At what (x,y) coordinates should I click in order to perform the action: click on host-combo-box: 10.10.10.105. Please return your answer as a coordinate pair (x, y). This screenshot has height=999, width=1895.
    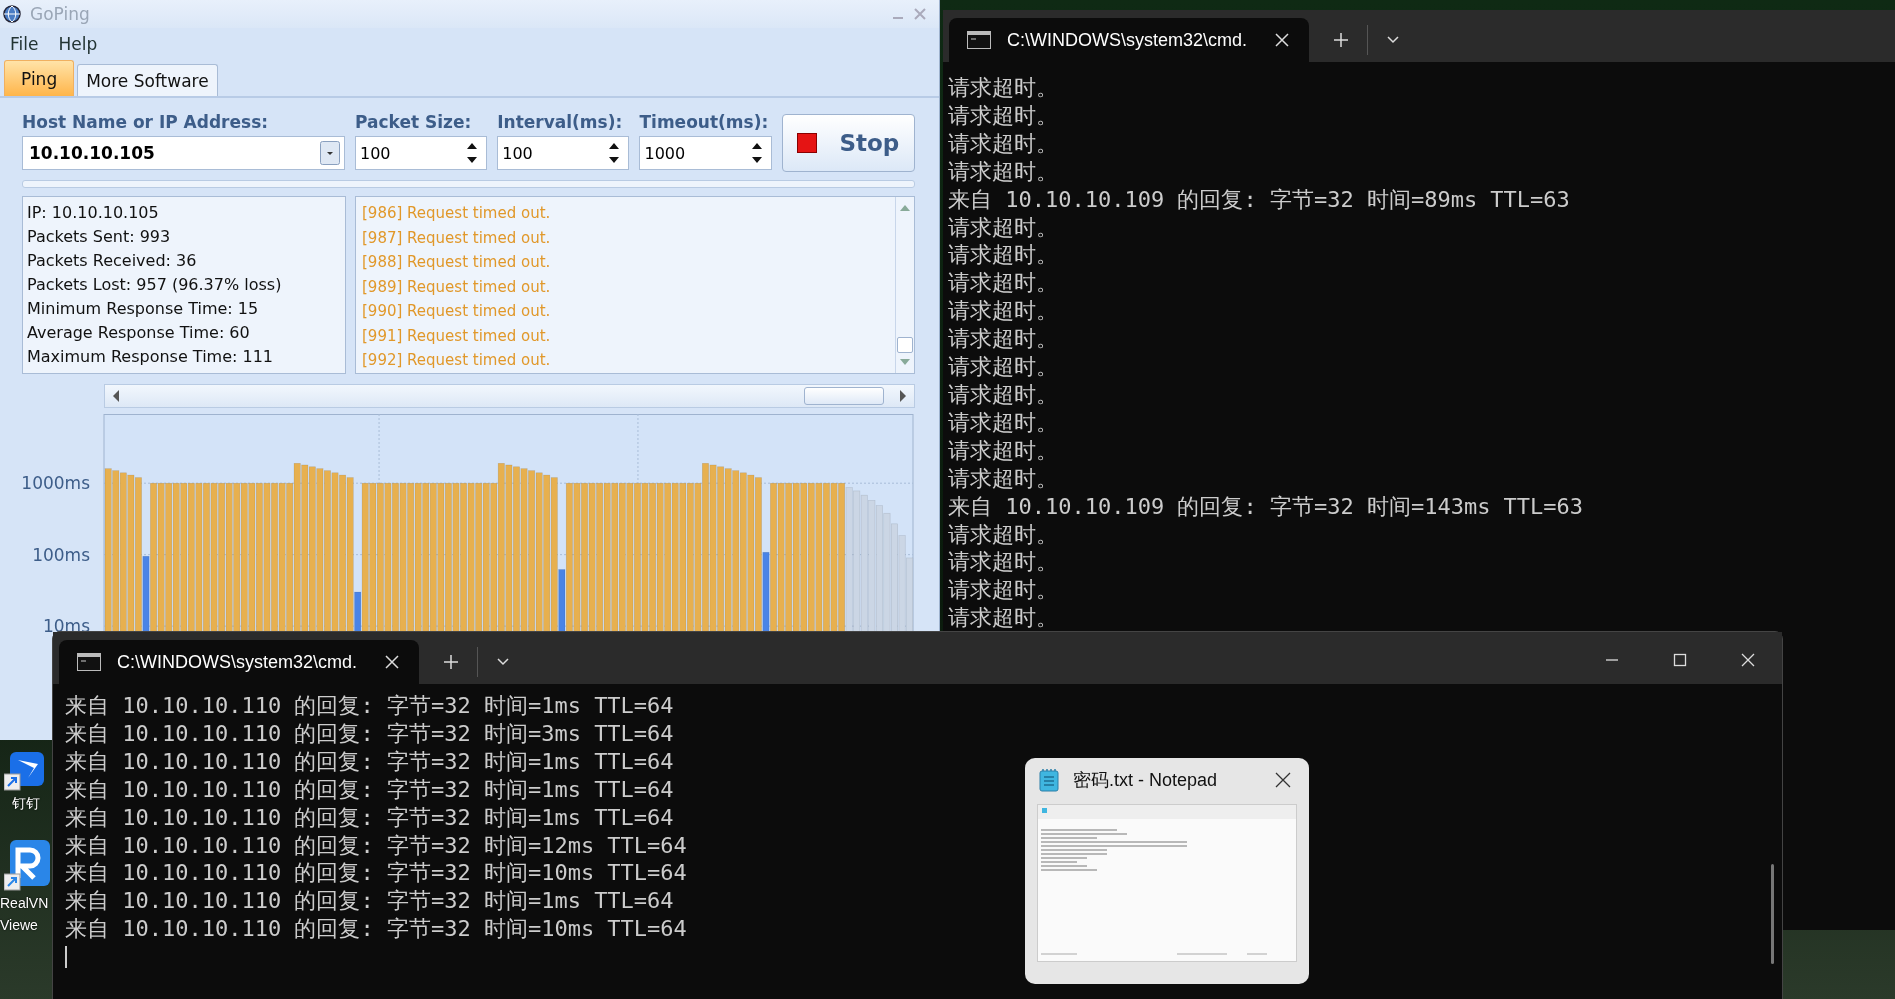
    Looking at the image, I should click on (183, 153).